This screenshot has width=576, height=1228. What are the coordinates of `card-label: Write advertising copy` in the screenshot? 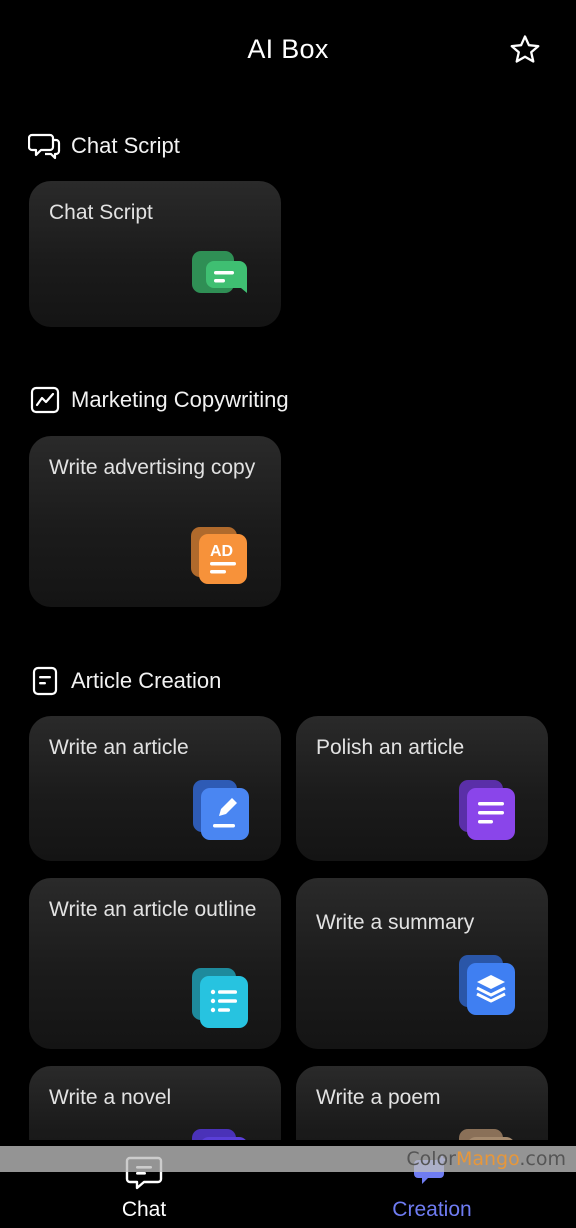 It's located at (152, 467).